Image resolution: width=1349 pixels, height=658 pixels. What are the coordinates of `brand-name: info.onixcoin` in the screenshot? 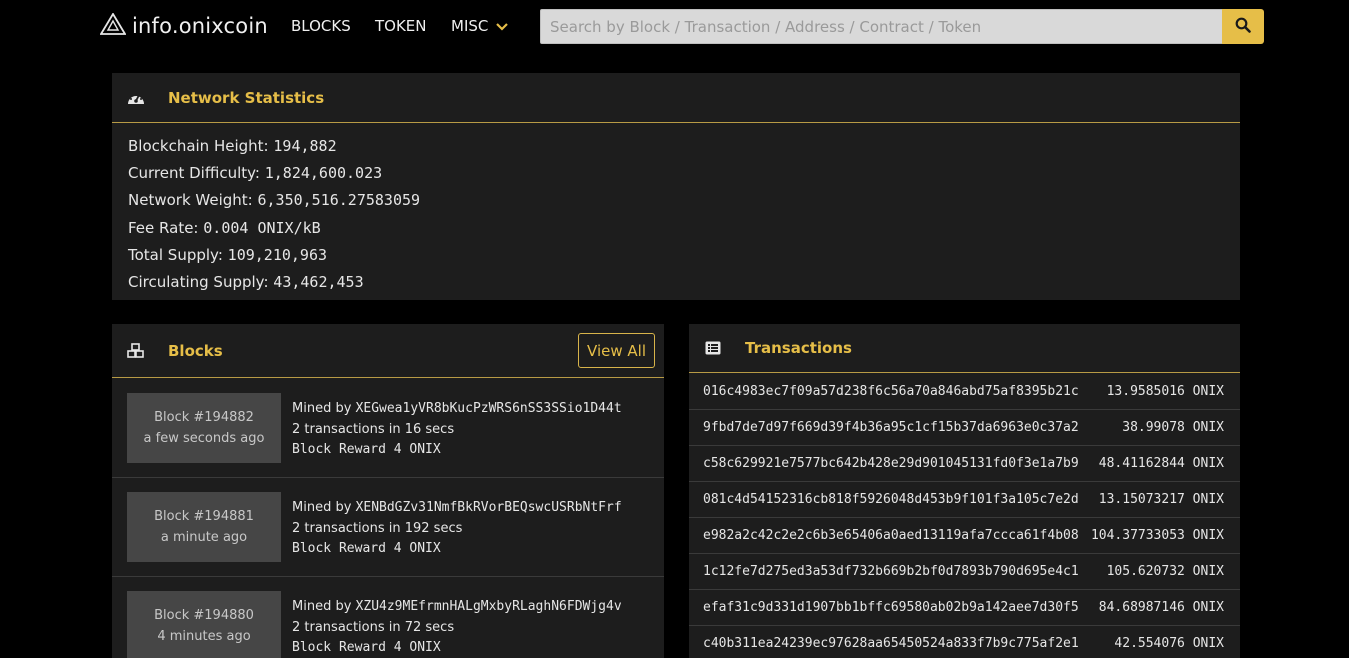 It's located at (200, 26).